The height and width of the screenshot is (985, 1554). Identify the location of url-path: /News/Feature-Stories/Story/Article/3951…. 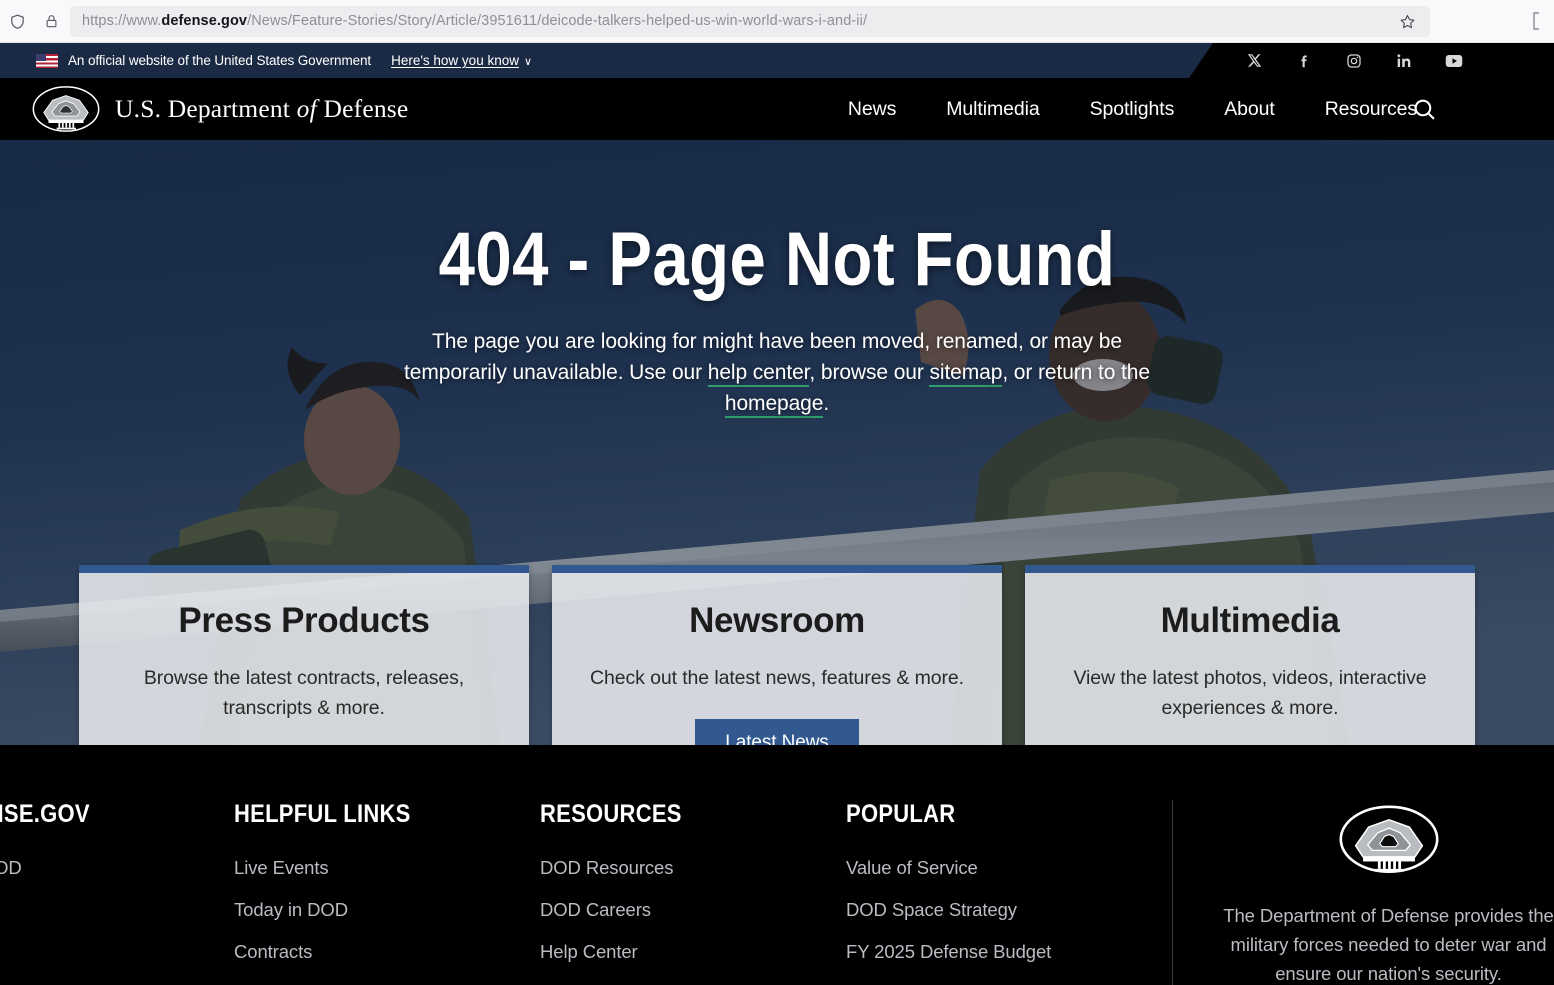
(557, 21).